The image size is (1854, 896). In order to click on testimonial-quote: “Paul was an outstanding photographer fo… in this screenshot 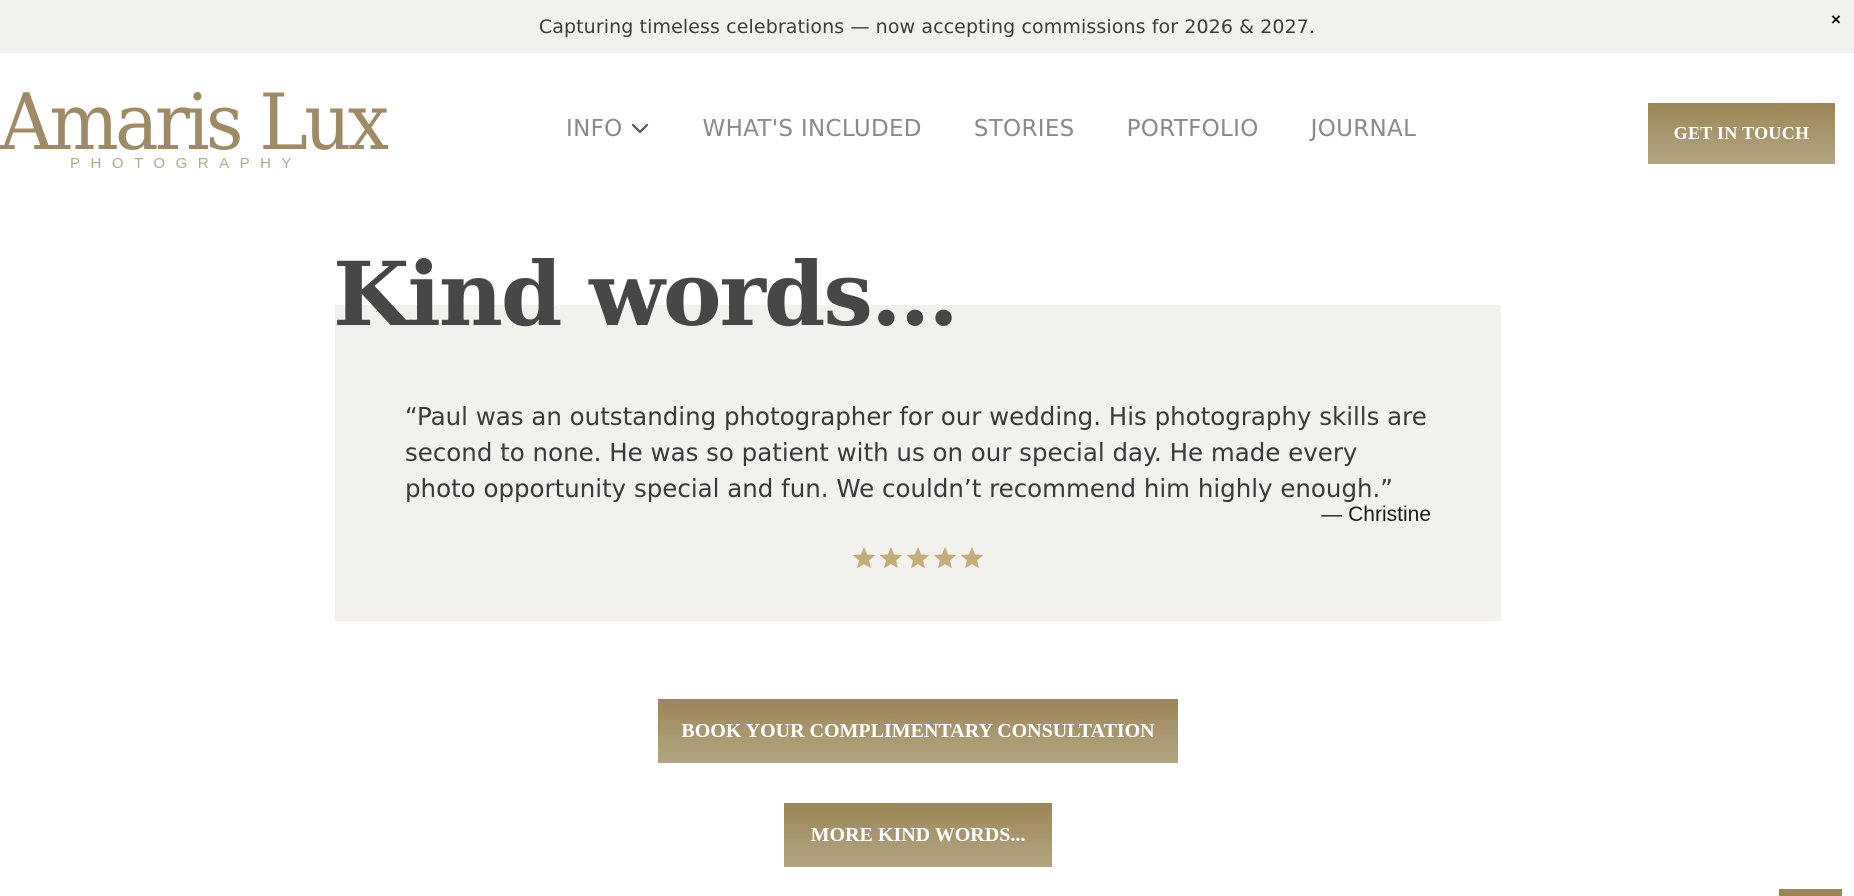, I will do `click(916, 452)`.